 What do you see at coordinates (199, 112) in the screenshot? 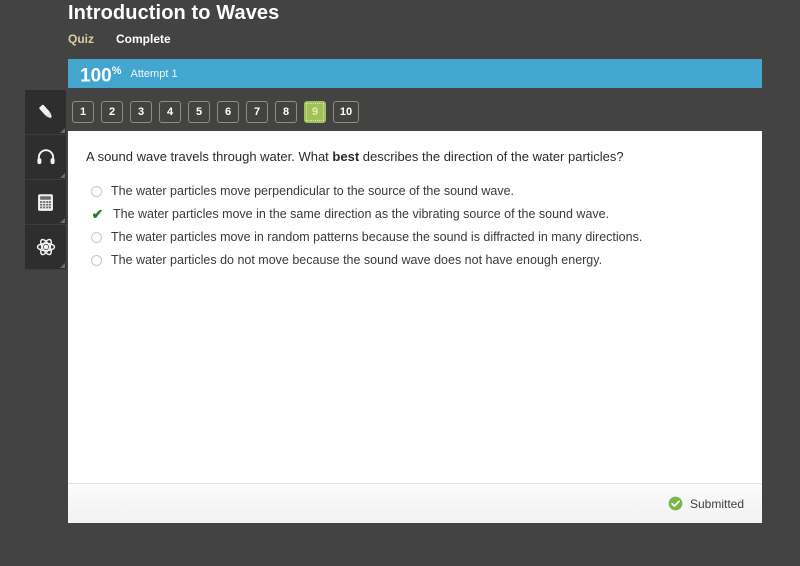
I see `question-nav-button-5: 5` at bounding box center [199, 112].